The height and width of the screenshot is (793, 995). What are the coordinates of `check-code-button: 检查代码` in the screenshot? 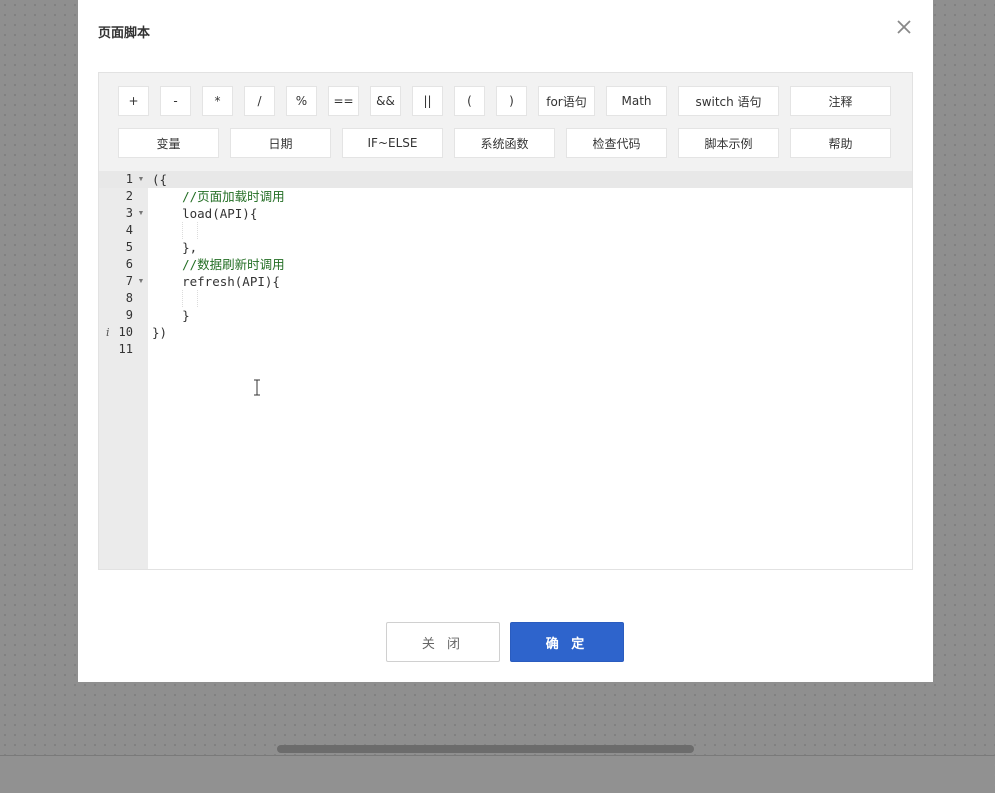 It's located at (616, 143).